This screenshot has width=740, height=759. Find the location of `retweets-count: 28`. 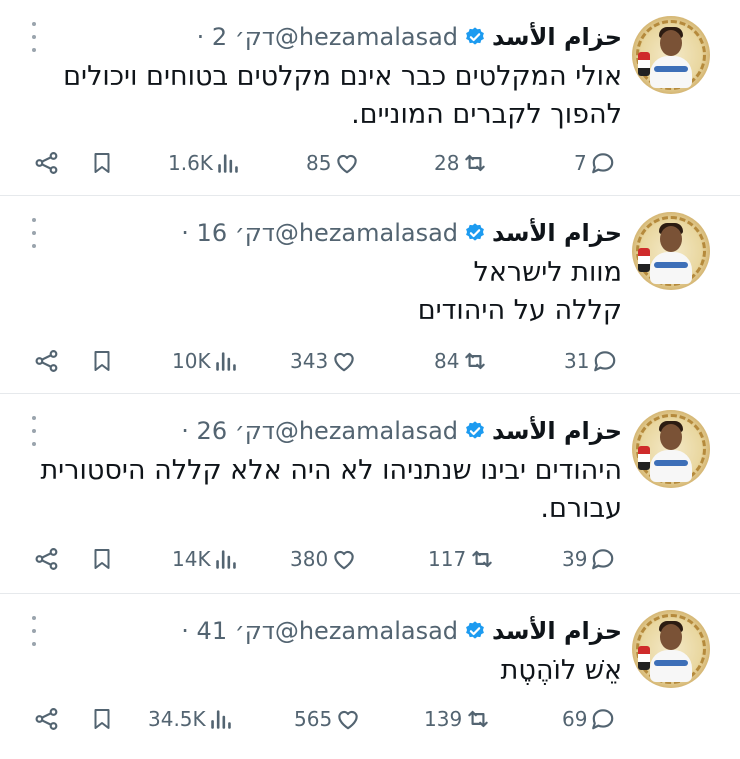

retweets-count: 28 is located at coordinates (447, 163).